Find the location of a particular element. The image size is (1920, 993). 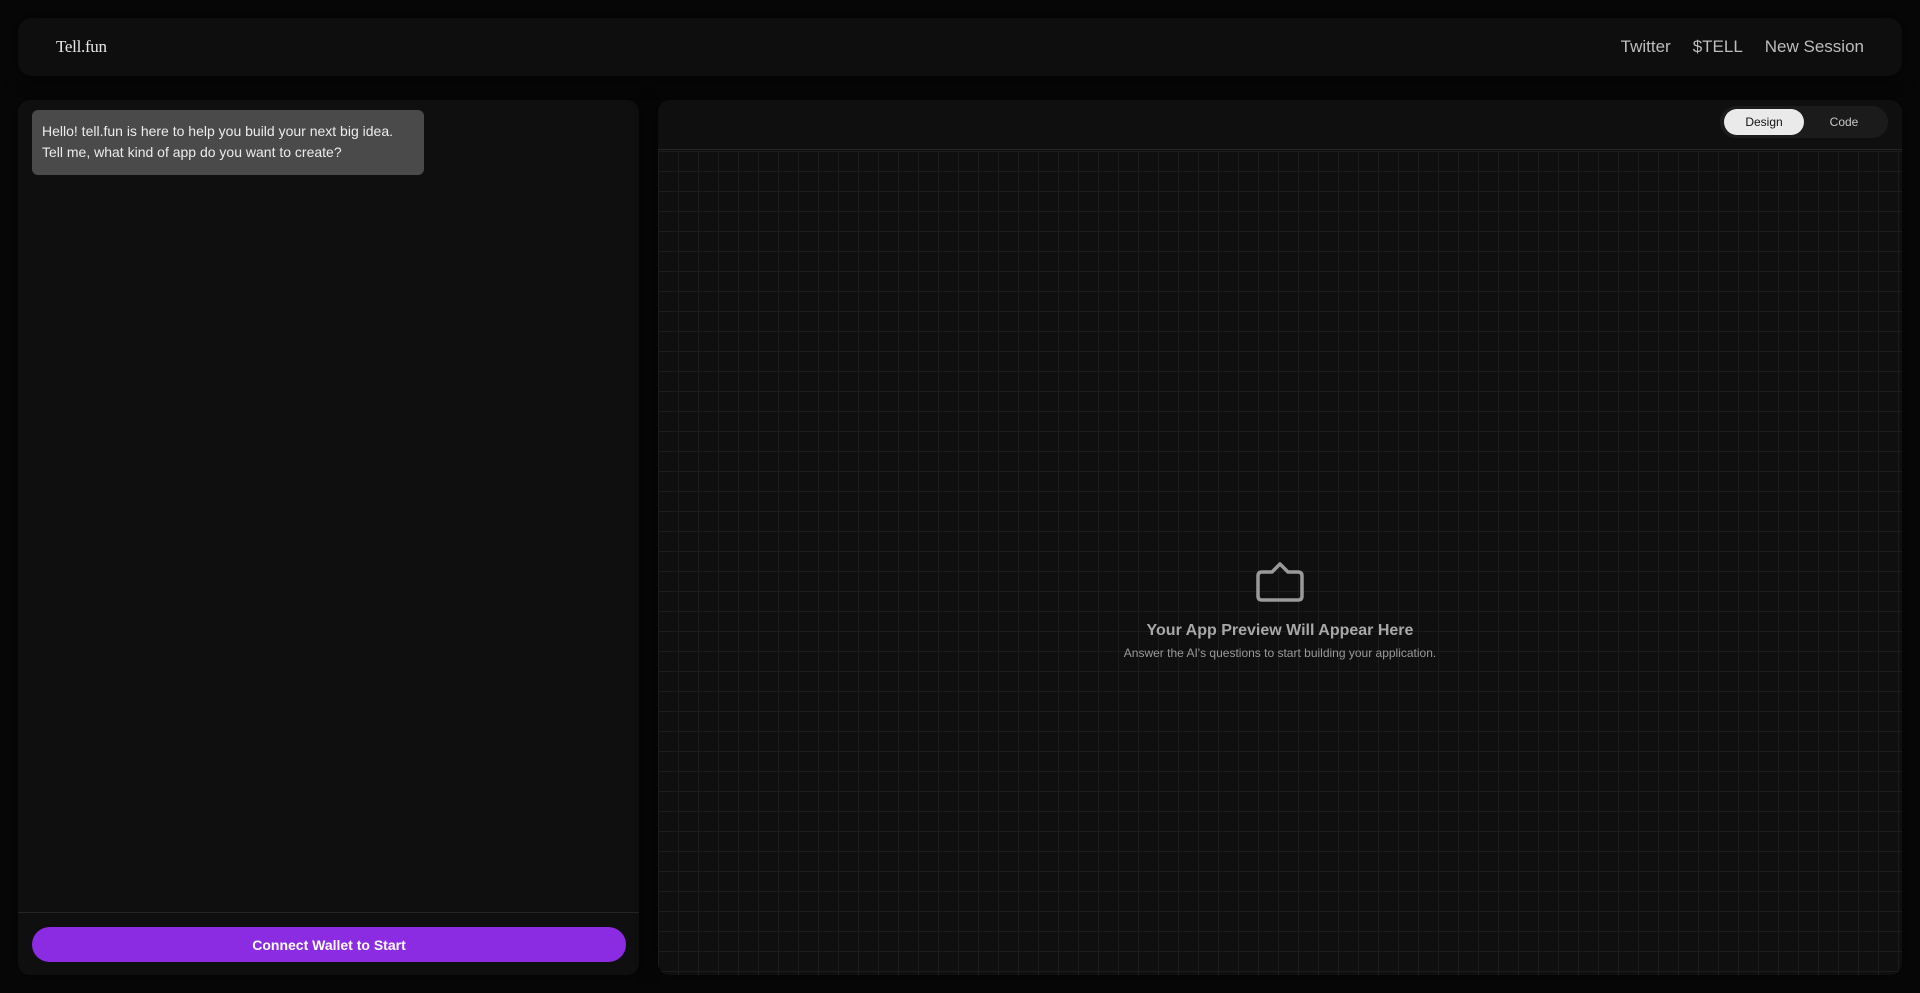

nav-twitter-link: Twitter is located at coordinates (1646, 47).